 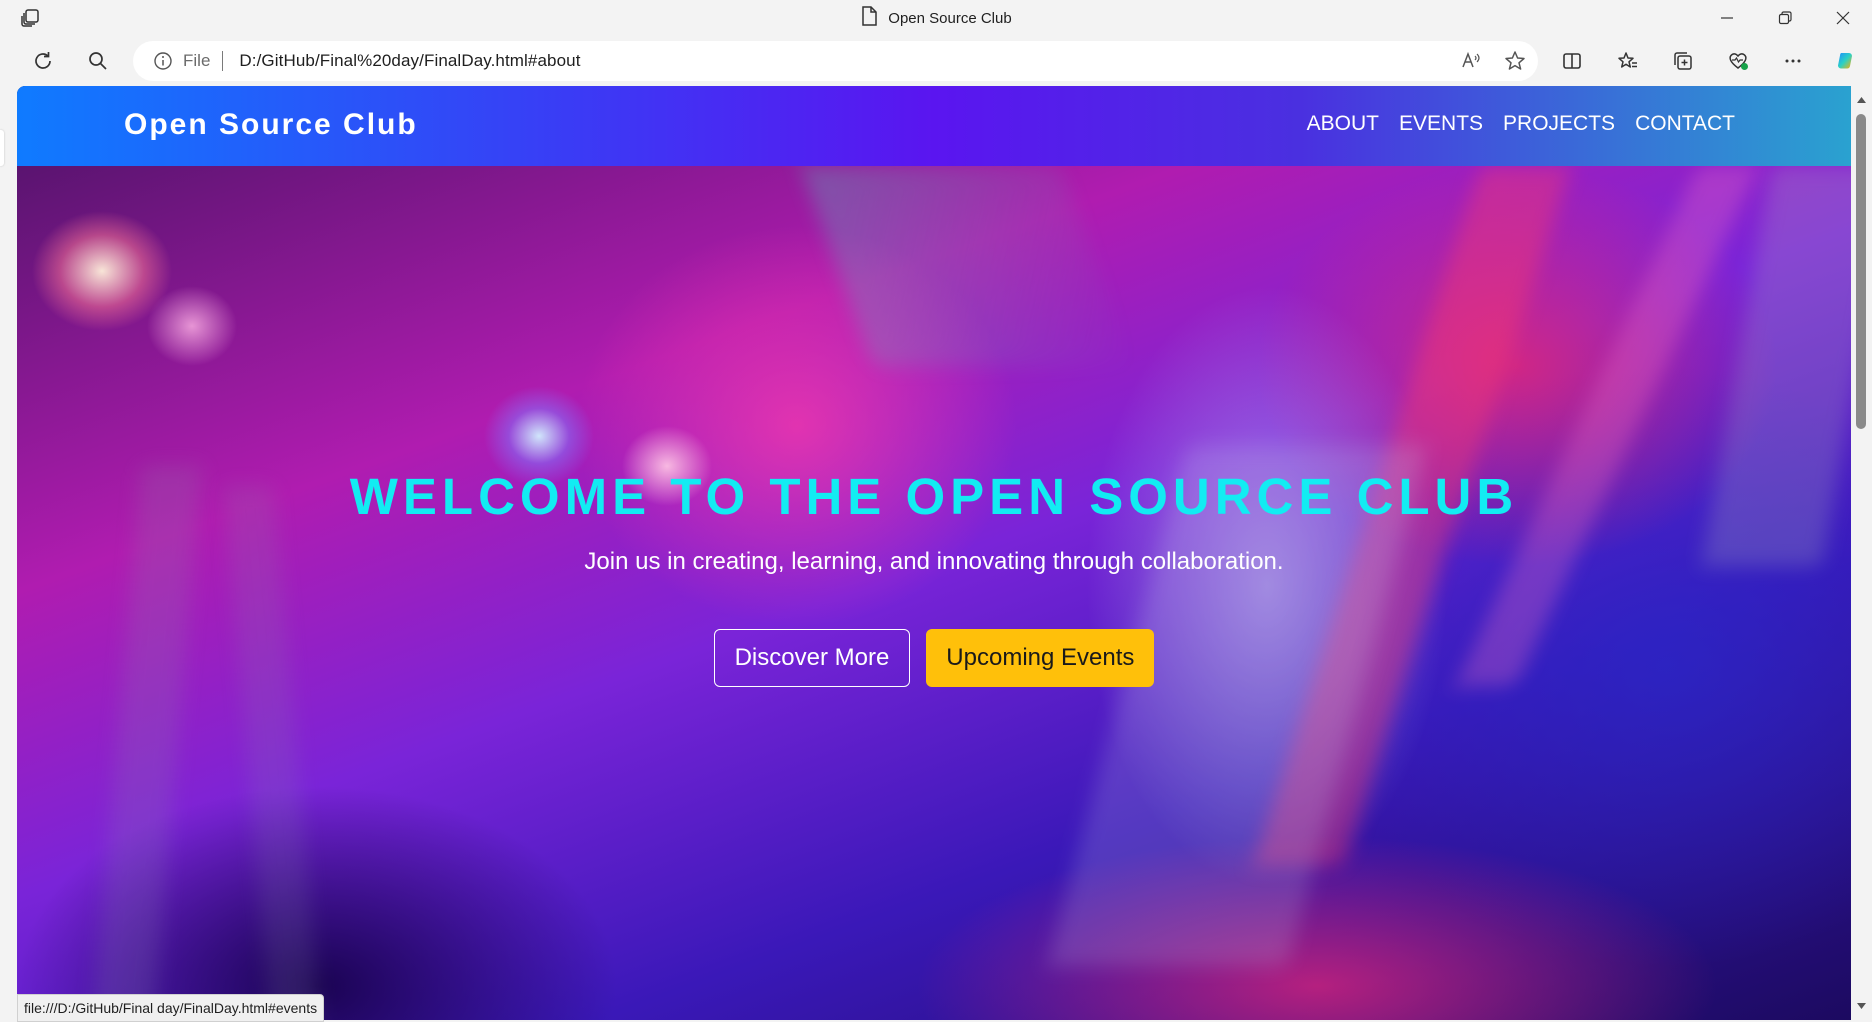 What do you see at coordinates (197, 60) in the screenshot?
I see `address-scheme-label: File` at bounding box center [197, 60].